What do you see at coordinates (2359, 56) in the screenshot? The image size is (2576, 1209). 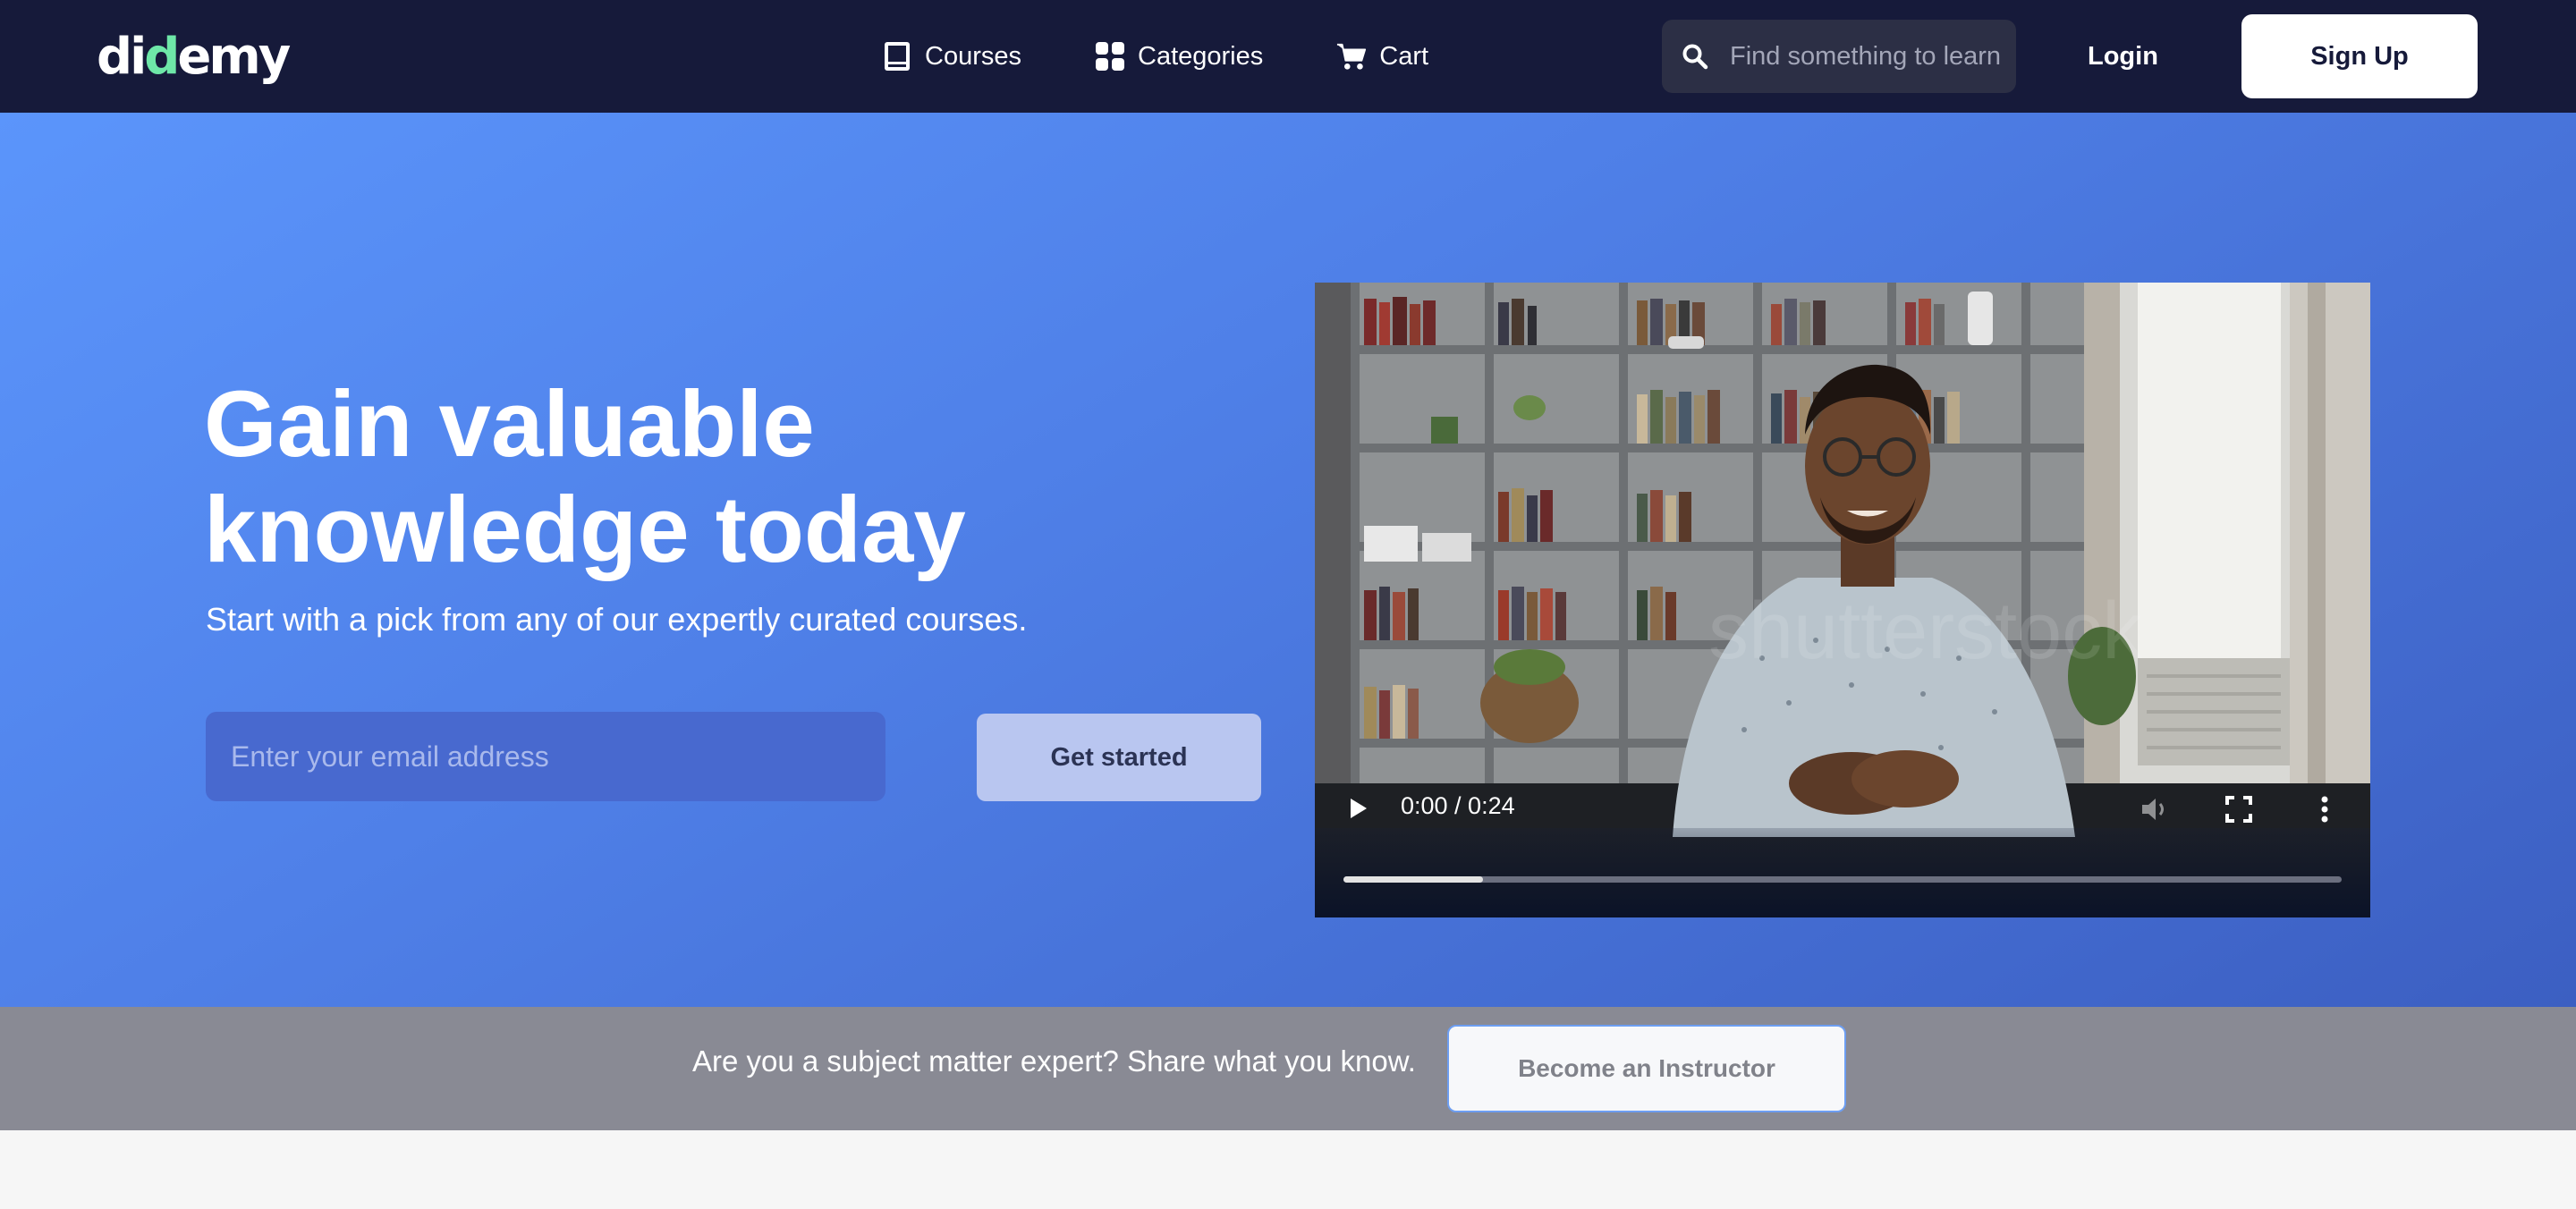 I see `signup-button: Sign Up` at bounding box center [2359, 56].